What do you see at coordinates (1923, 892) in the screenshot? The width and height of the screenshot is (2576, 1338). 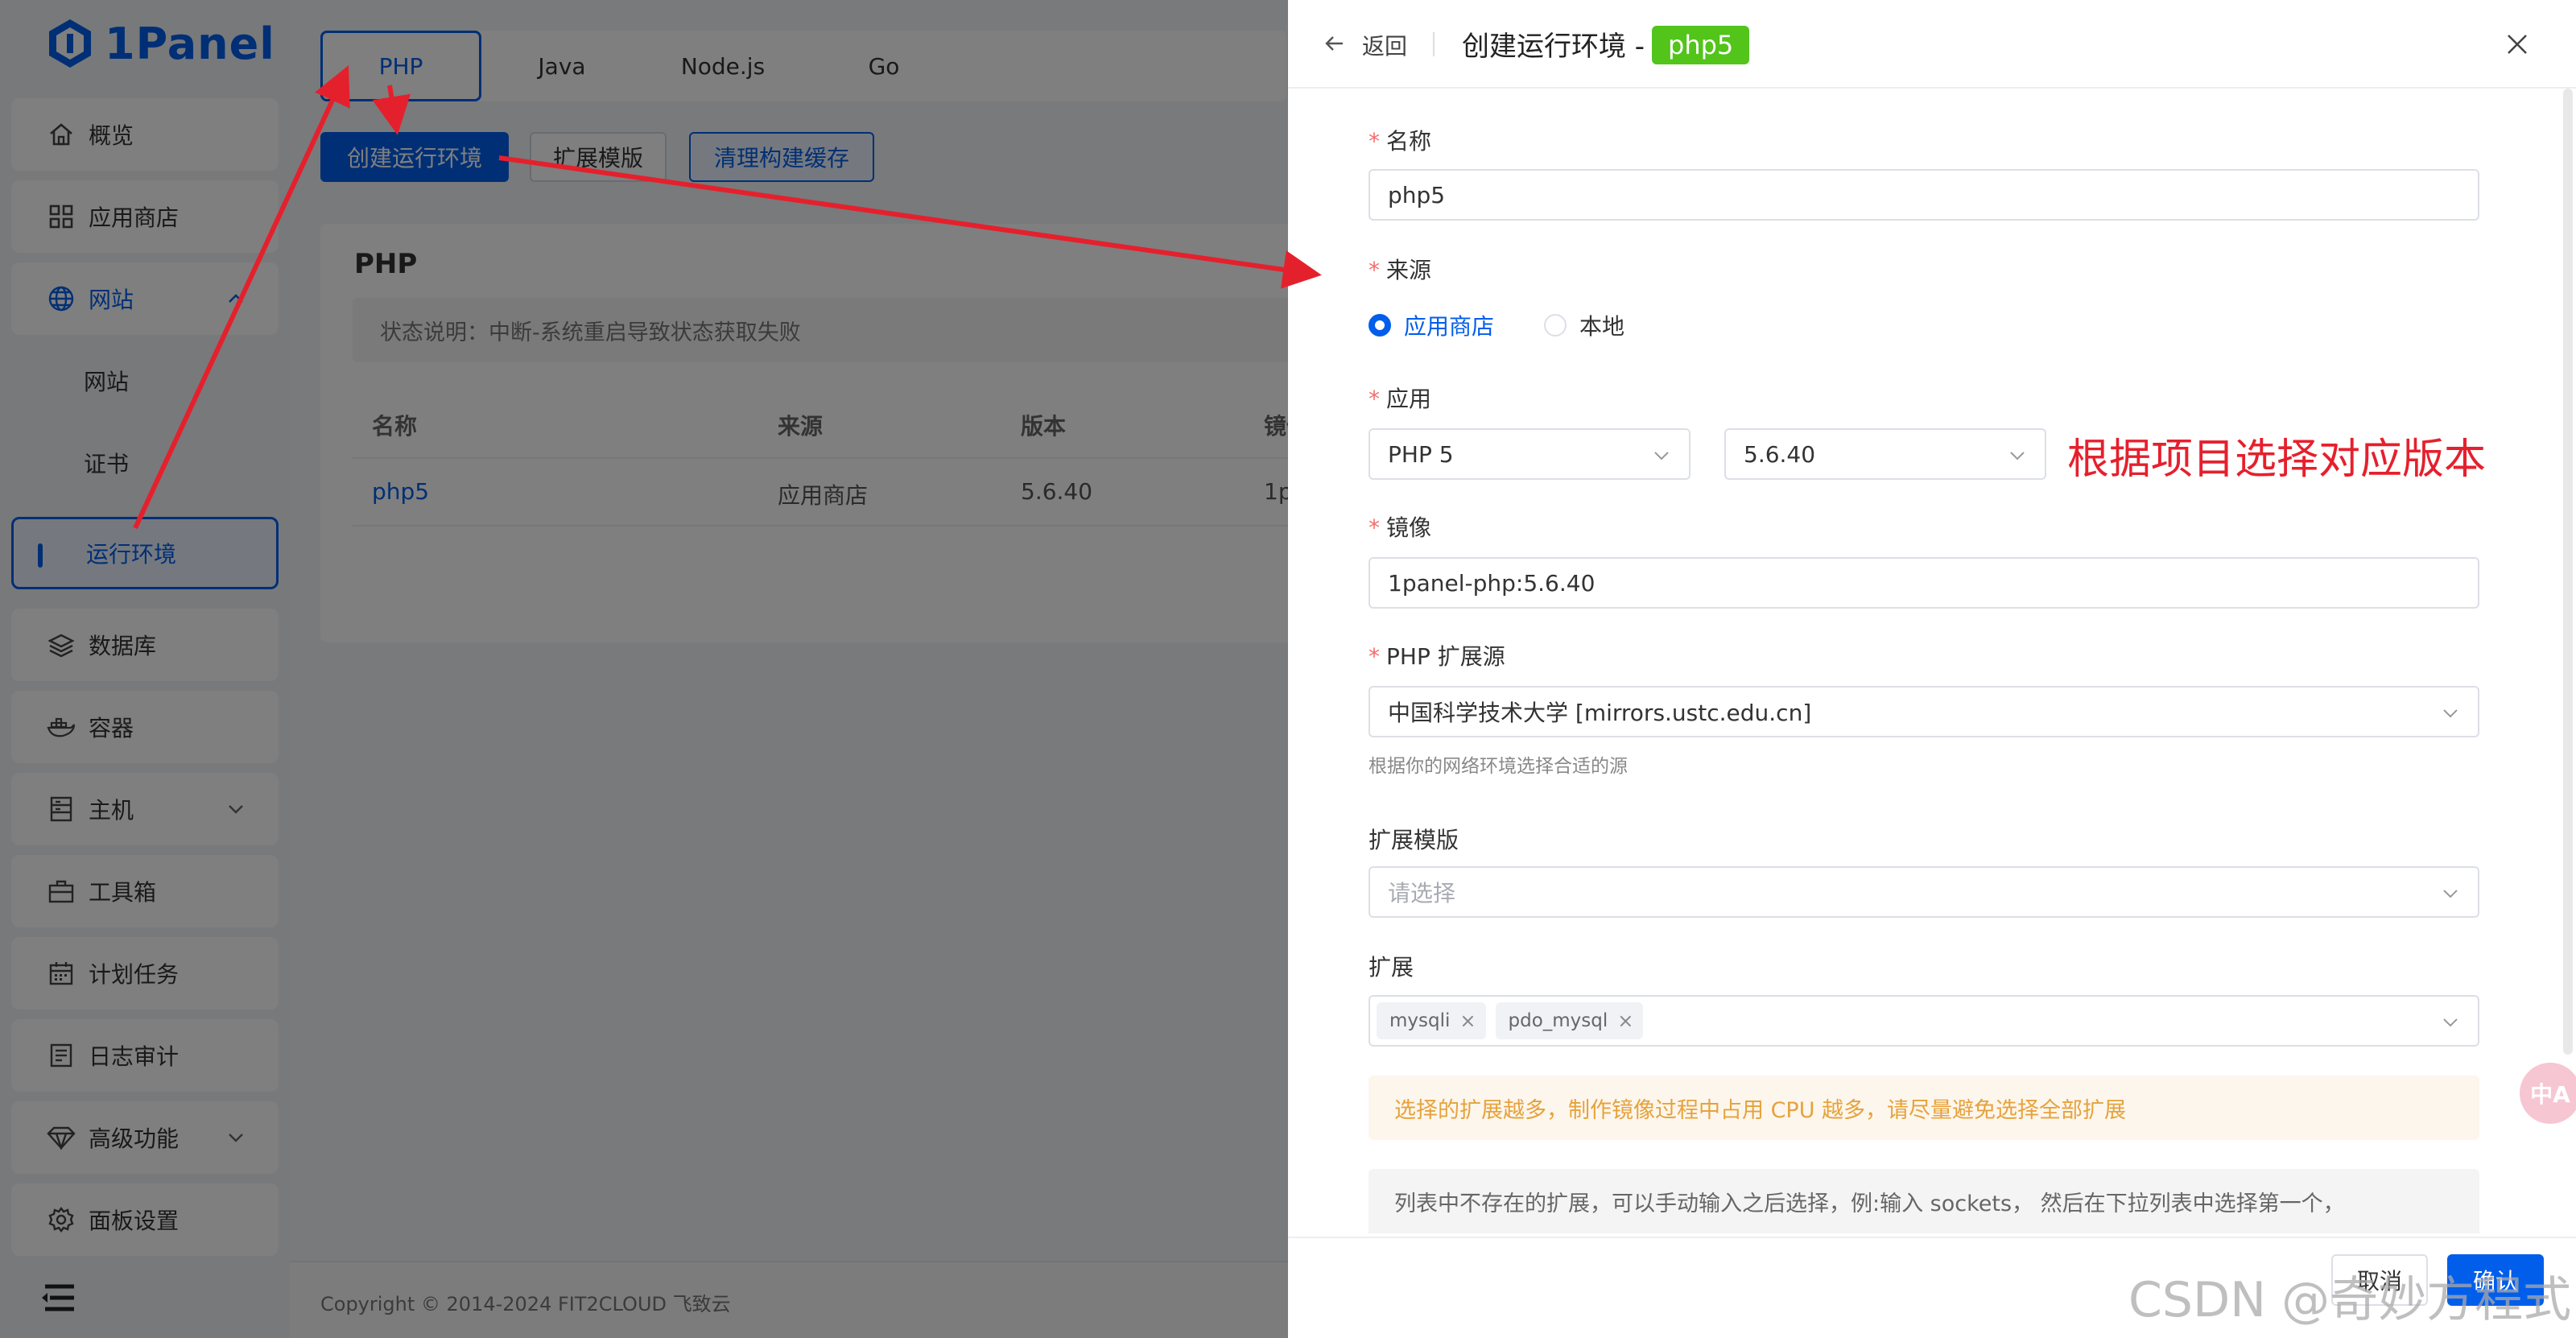 I see `ext-template-select: 请选择` at bounding box center [1923, 892].